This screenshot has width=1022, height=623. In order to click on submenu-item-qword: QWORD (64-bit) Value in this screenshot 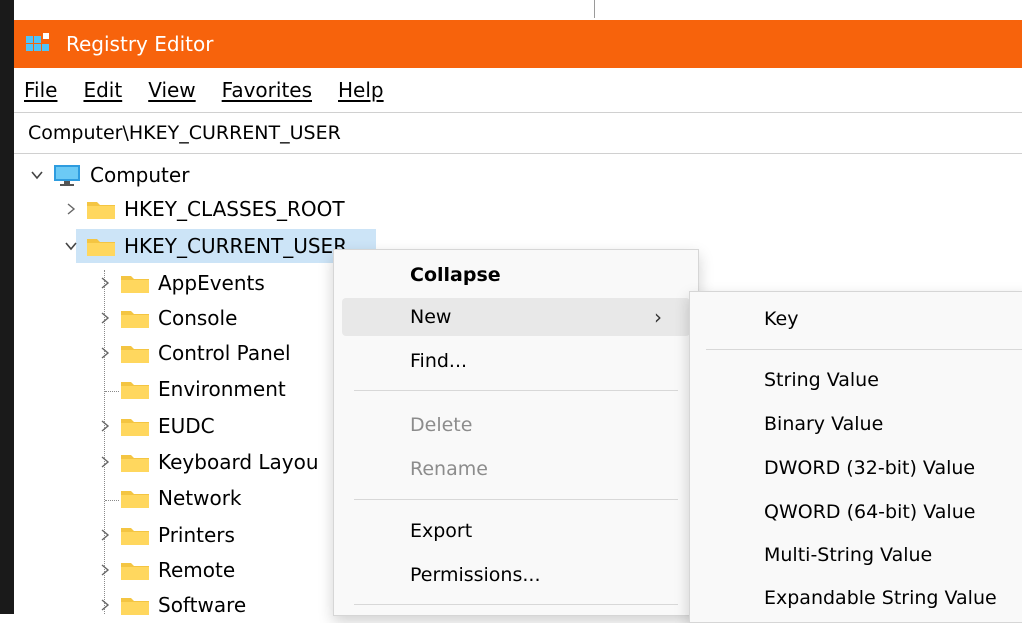, I will do `click(856, 512)`.